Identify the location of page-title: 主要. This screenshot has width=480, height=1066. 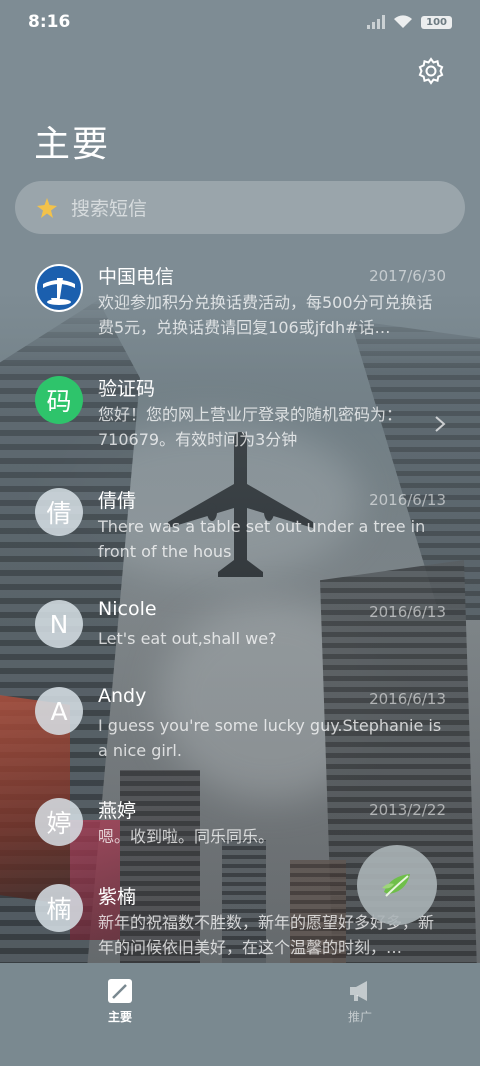
(72, 144).